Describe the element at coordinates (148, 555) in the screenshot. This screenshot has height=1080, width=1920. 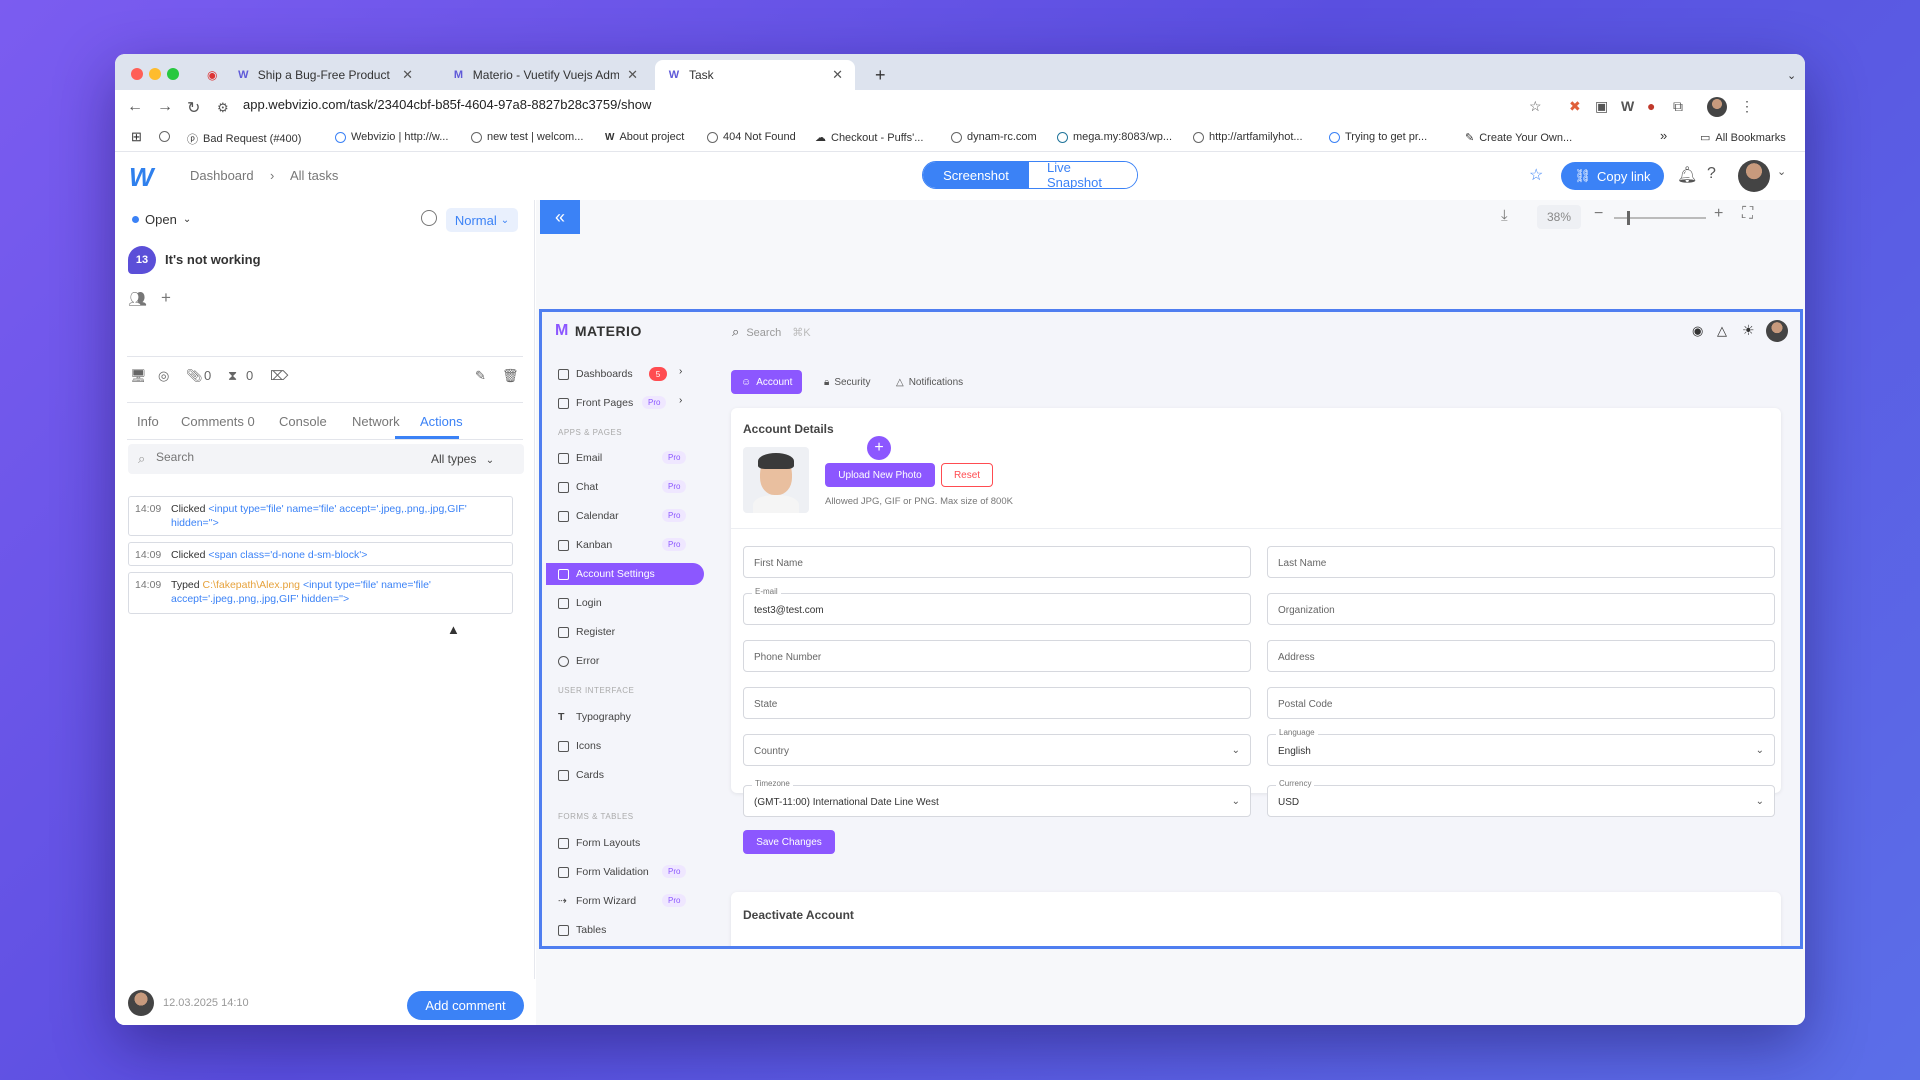
I see `action-time: 14:09` at that location.